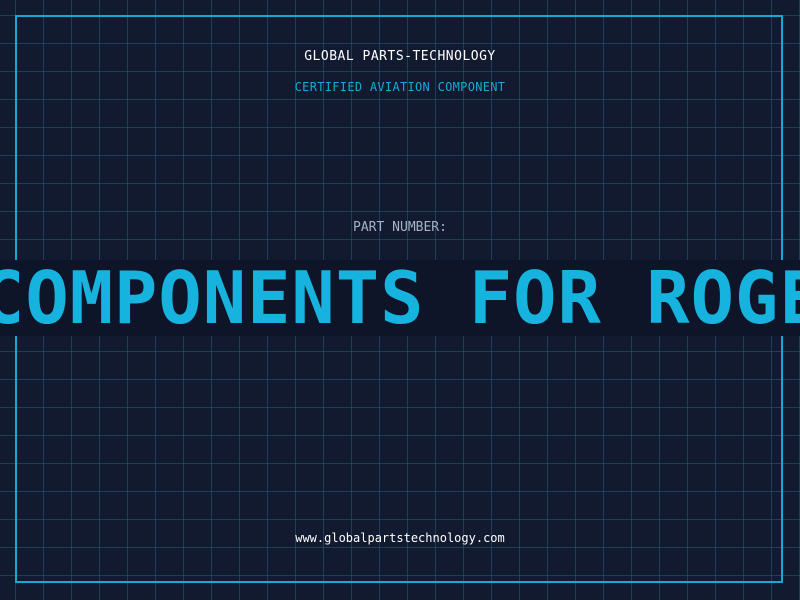 The image size is (800, 600). Describe the element at coordinates (400, 56) in the screenshot. I see `company-name: GLOBAL PARTS-TECHNOLOGY` at that location.